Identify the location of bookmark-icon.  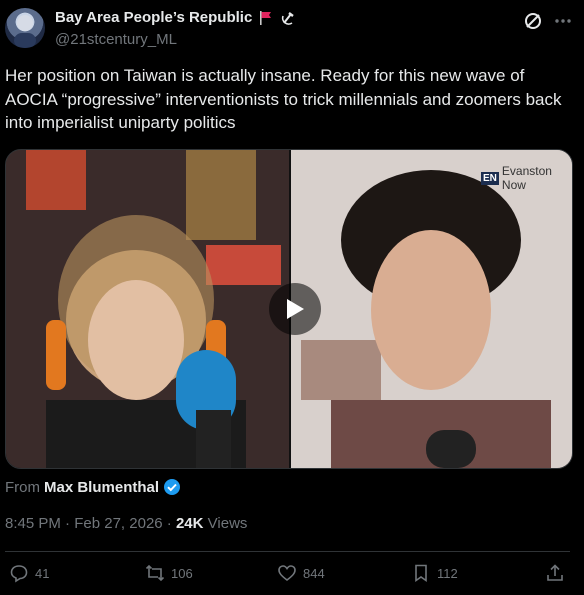
(421, 573).